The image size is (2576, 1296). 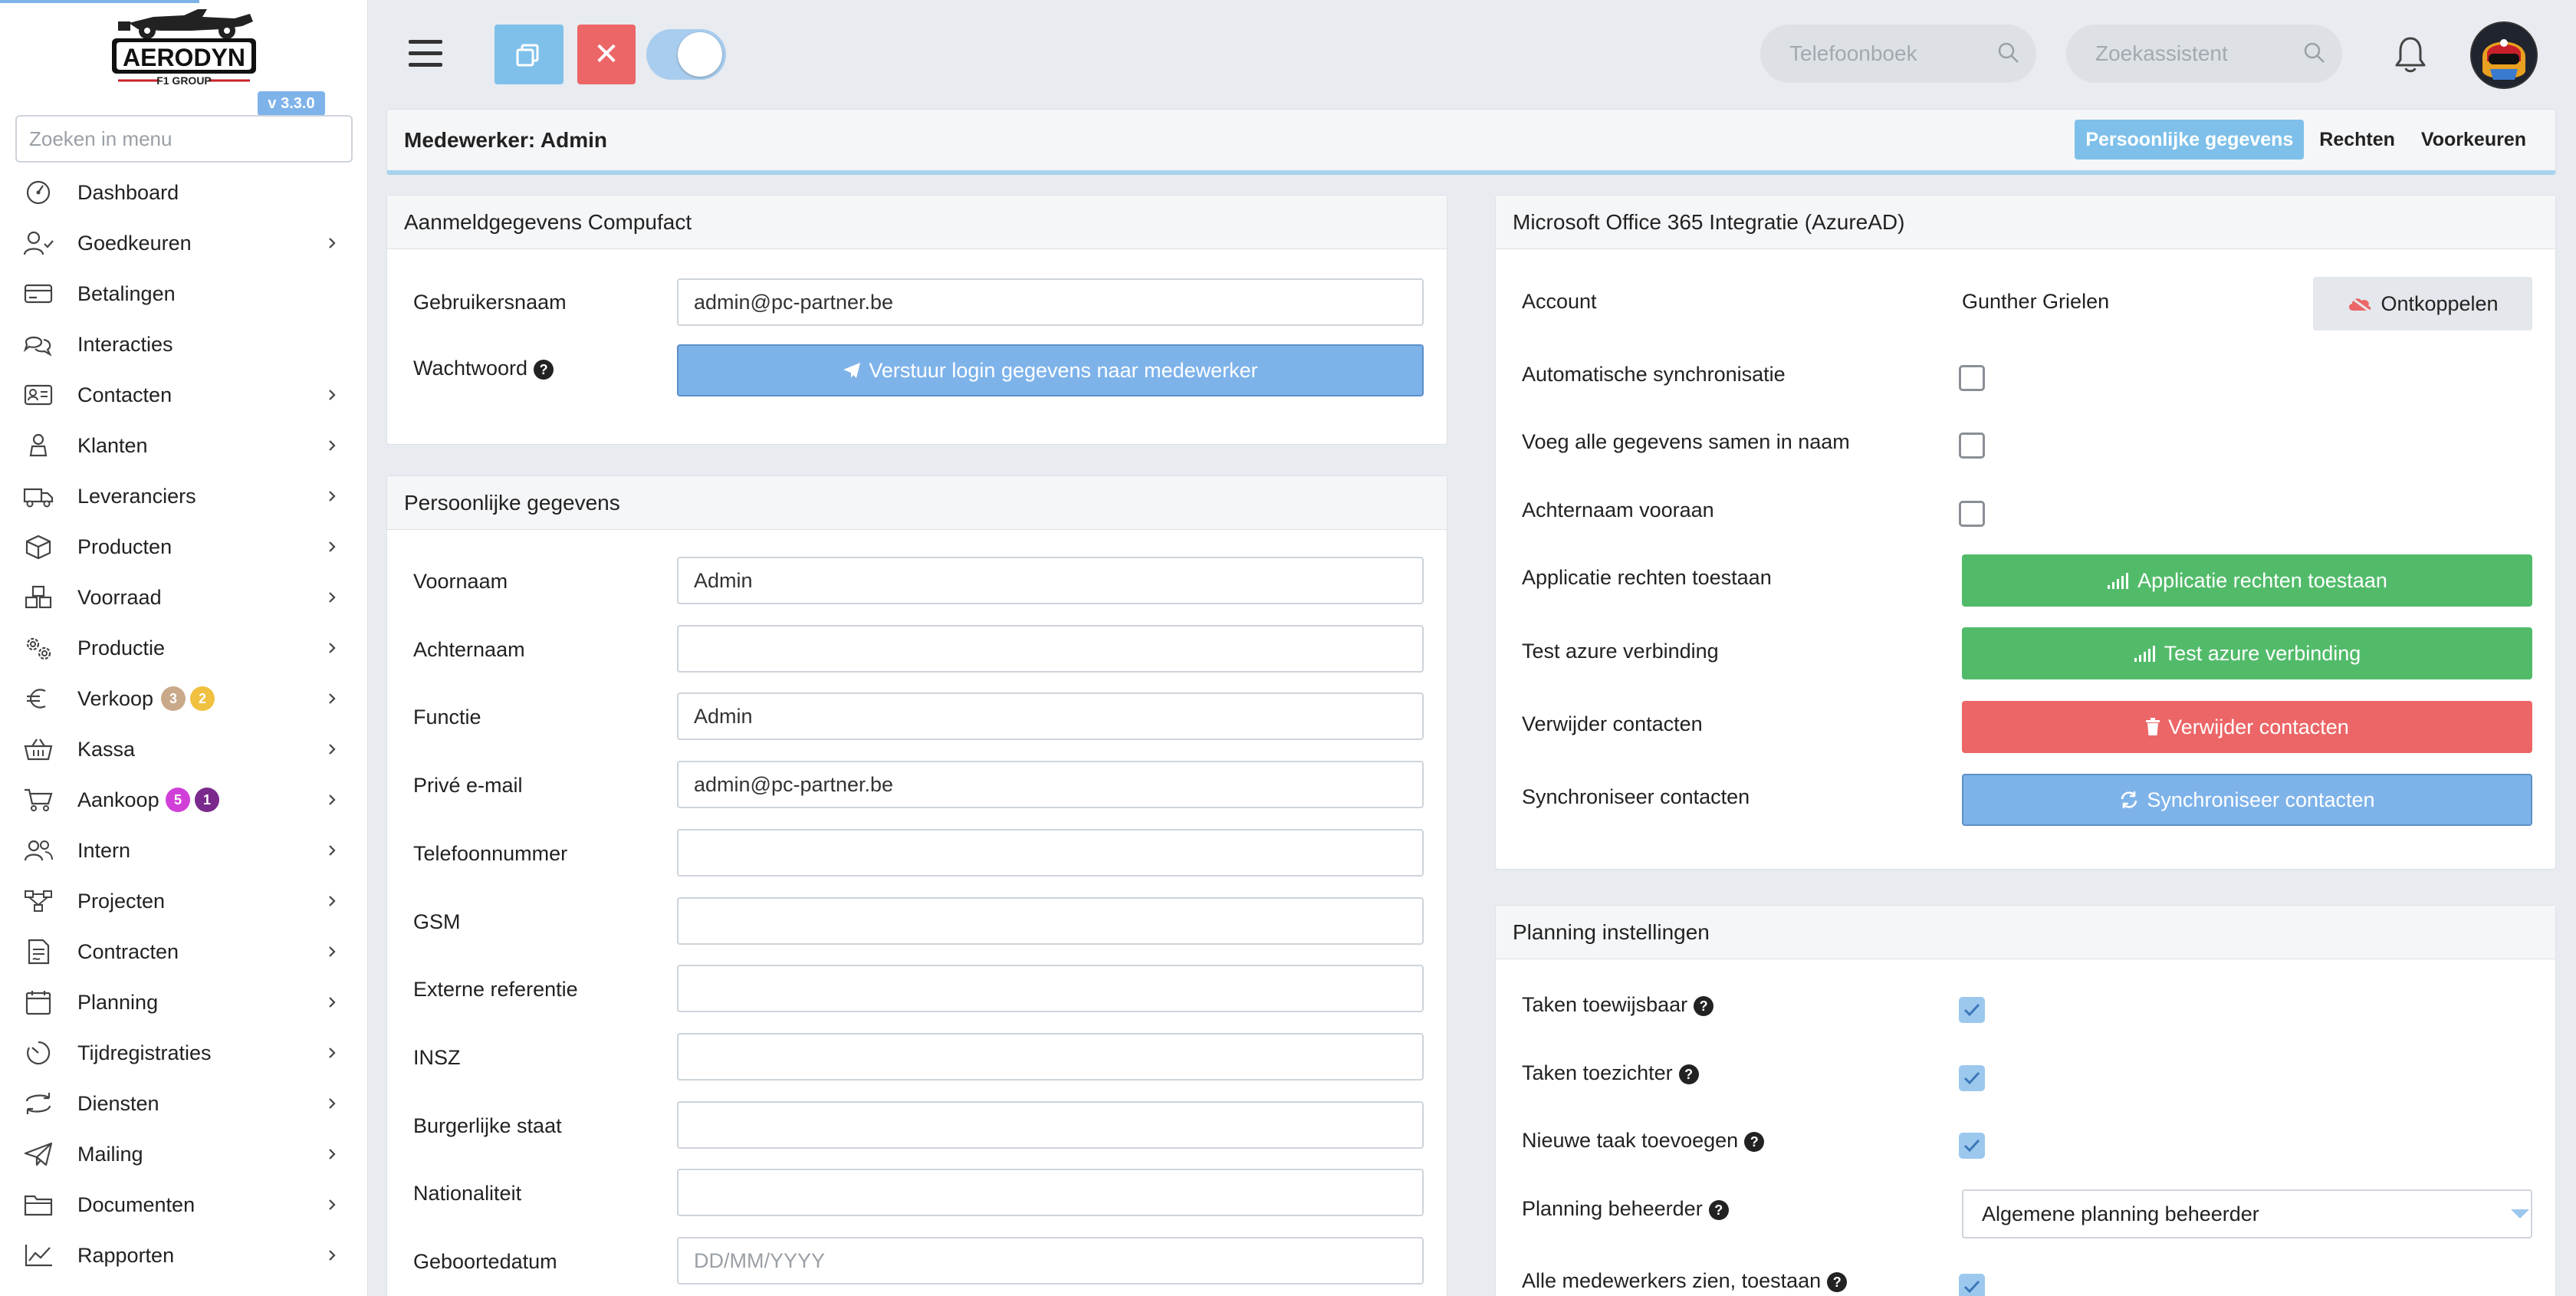 What do you see at coordinates (184, 80) in the screenshot?
I see `brand-subtitle: F1 GROUP` at bounding box center [184, 80].